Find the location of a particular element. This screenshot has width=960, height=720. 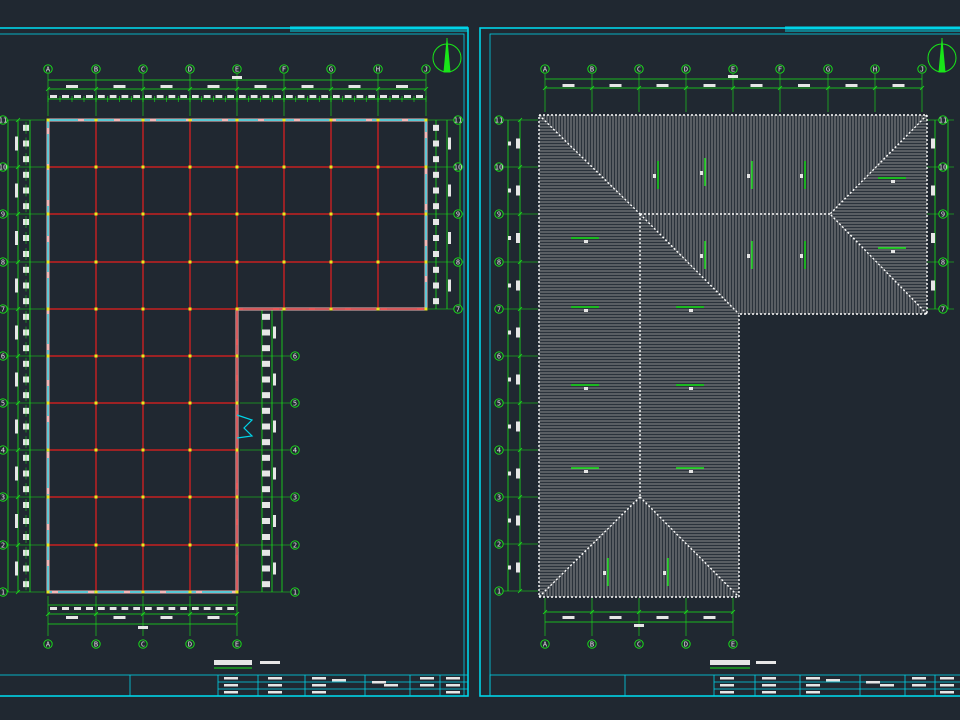

axis-label: 6 is located at coordinates (499, 357).